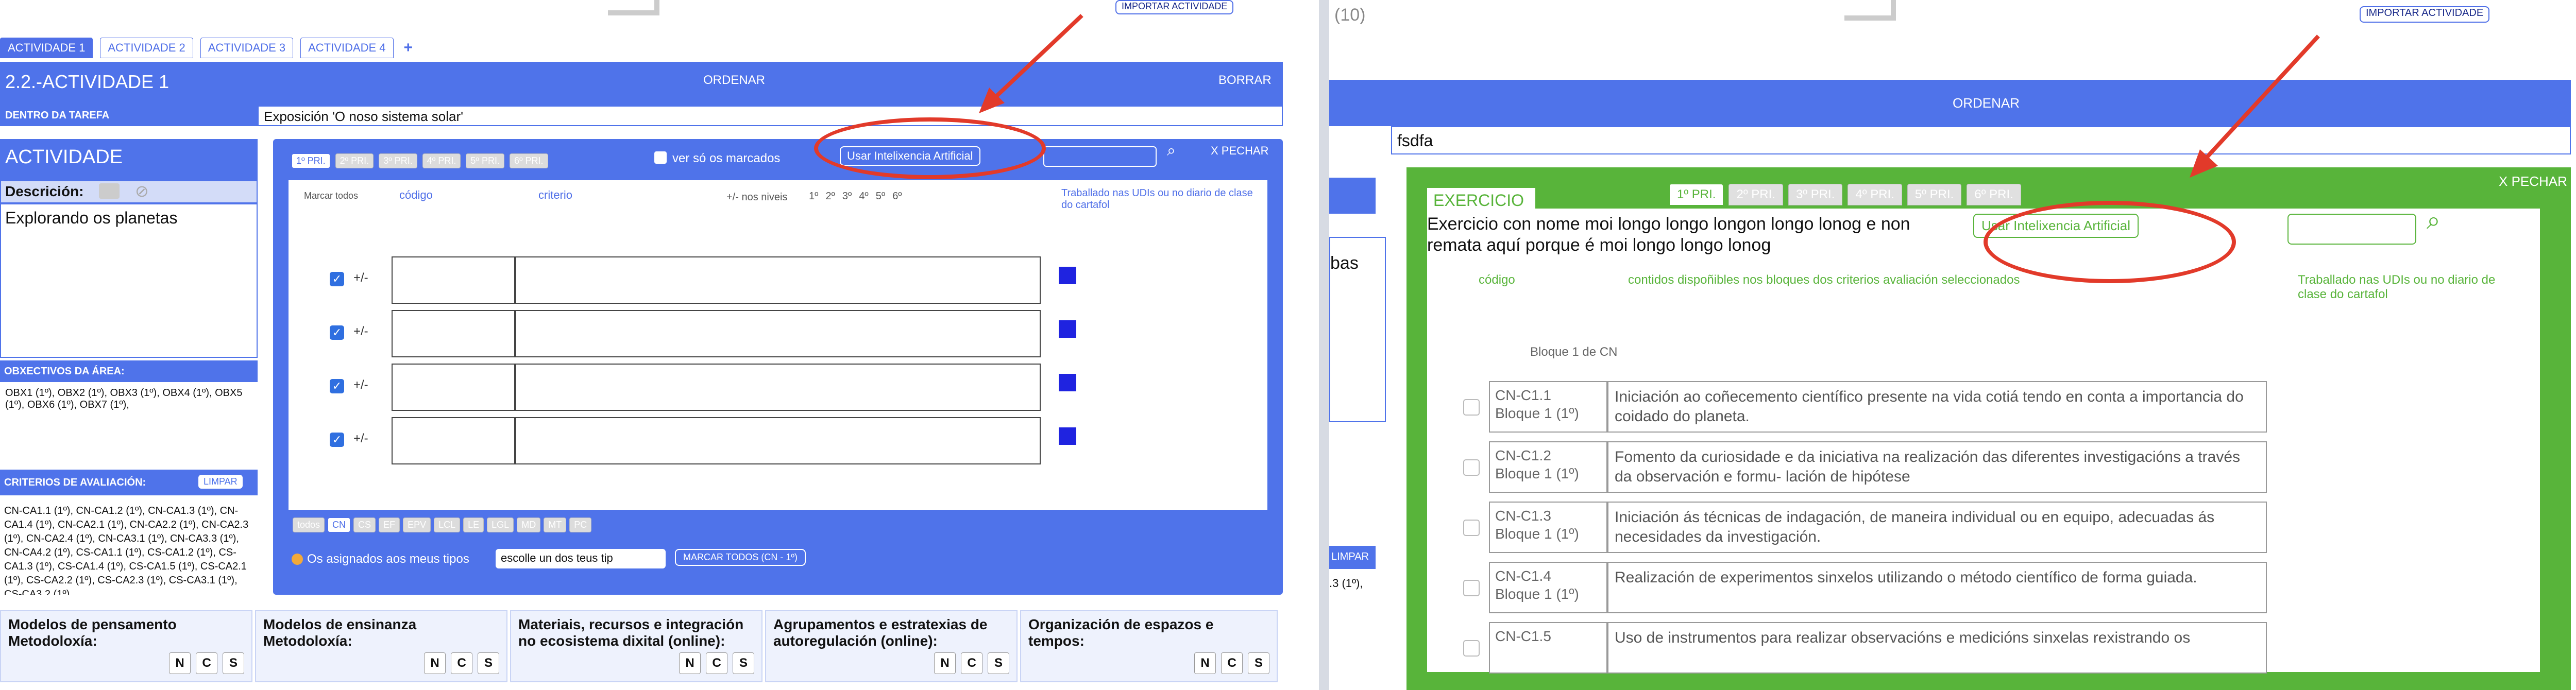 This screenshot has height=690, width=2576. I want to click on subject-todos: todos, so click(309, 525).